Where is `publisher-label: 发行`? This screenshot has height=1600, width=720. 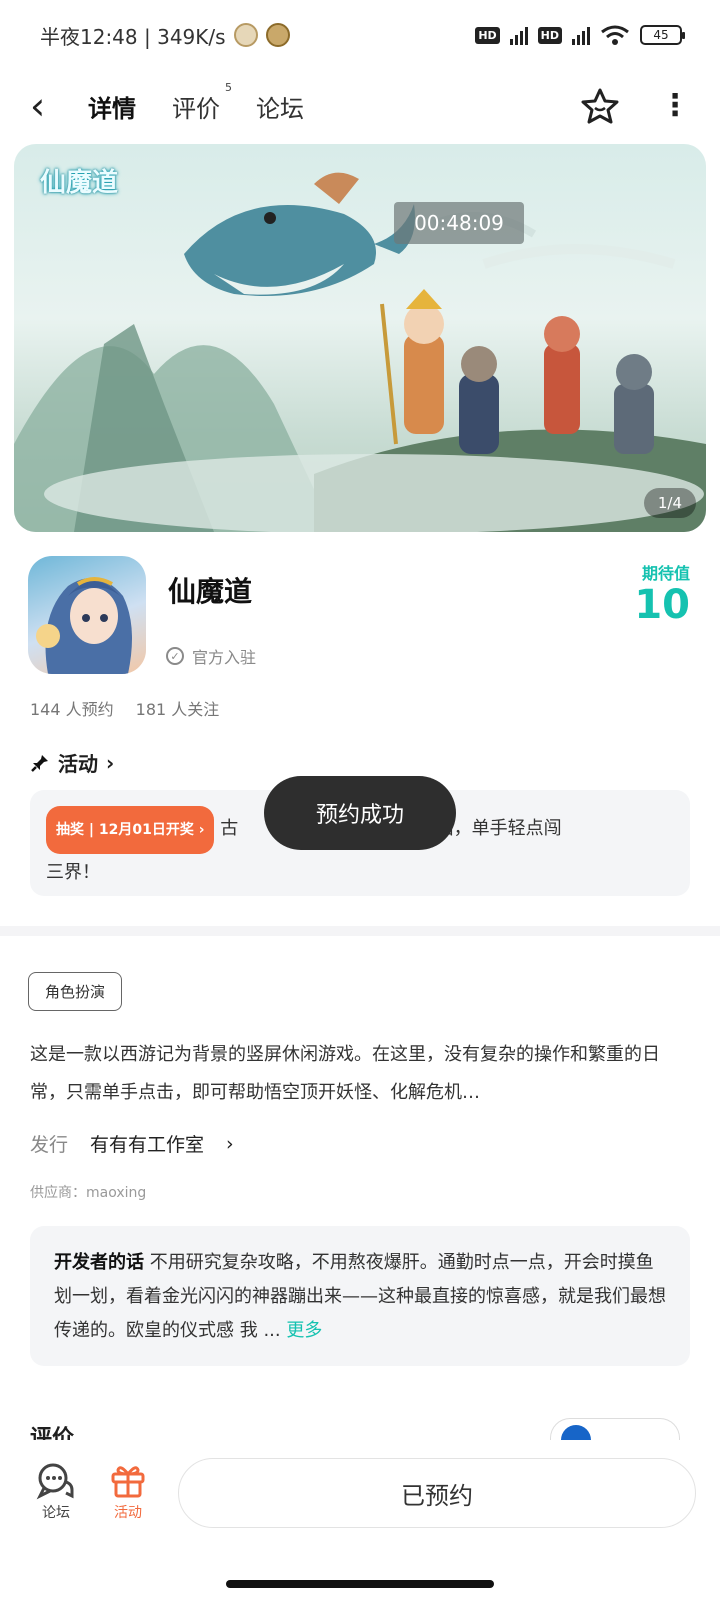 publisher-label: 发行 is located at coordinates (49, 1145).